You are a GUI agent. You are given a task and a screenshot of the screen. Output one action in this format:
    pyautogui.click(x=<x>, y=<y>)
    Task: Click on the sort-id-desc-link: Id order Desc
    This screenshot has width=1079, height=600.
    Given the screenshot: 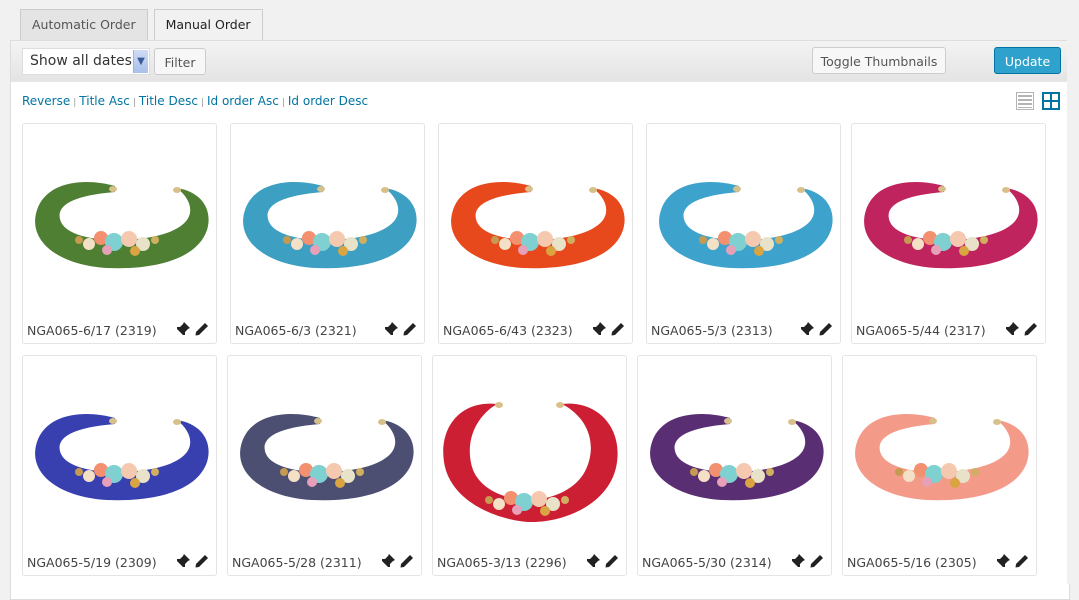 What is the action you would take?
    pyautogui.click(x=328, y=101)
    